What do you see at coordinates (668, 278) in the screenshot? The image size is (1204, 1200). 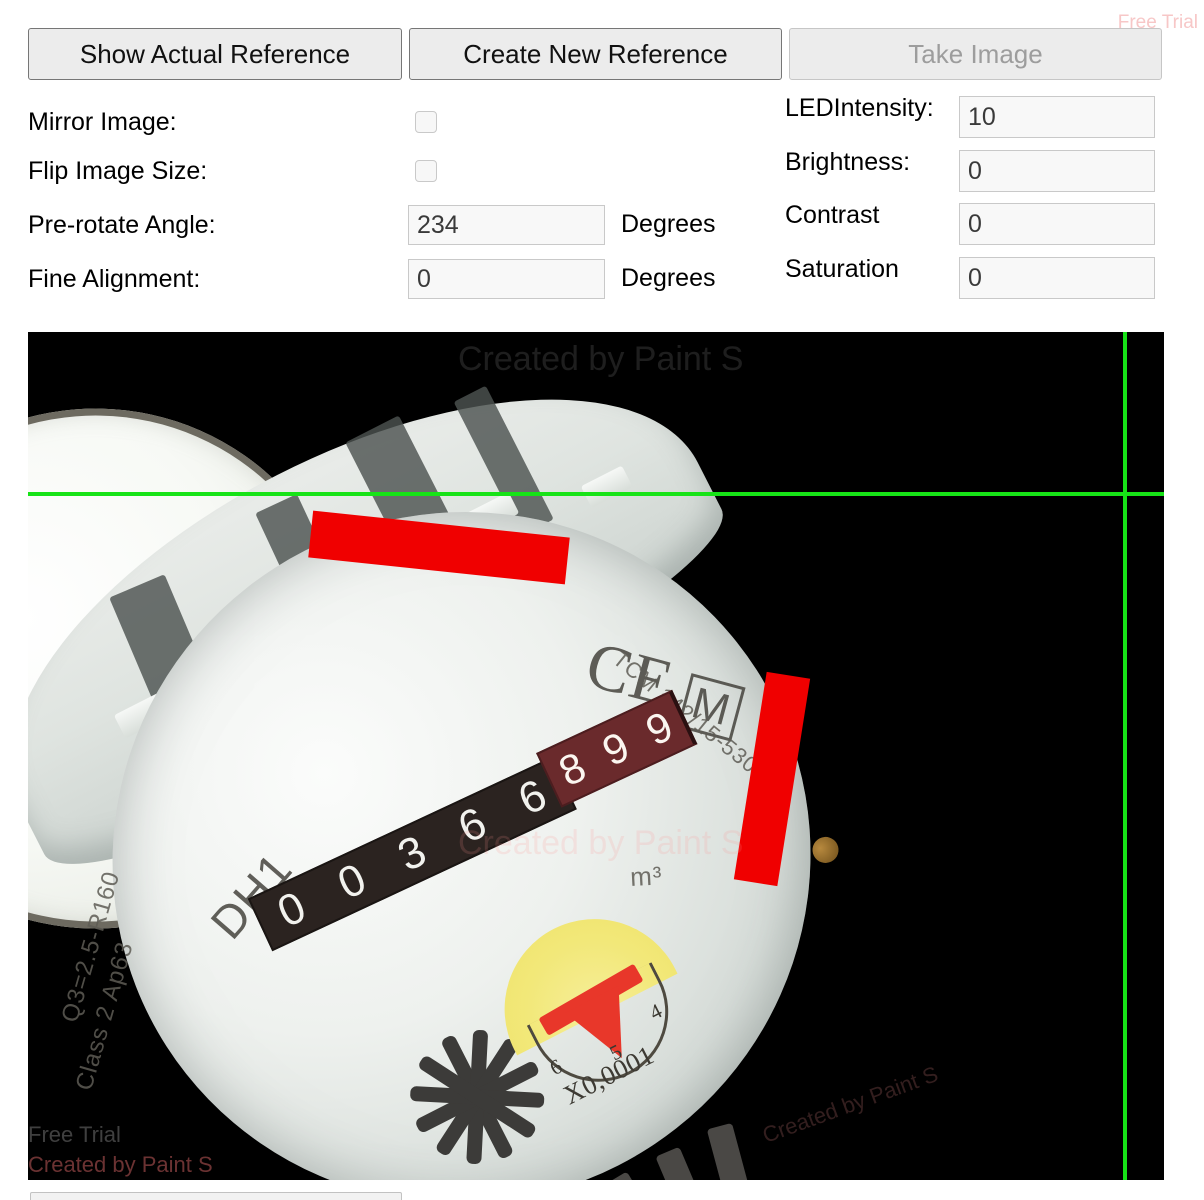 I see `fine-alignment-unit-label: Degrees` at bounding box center [668, 278].